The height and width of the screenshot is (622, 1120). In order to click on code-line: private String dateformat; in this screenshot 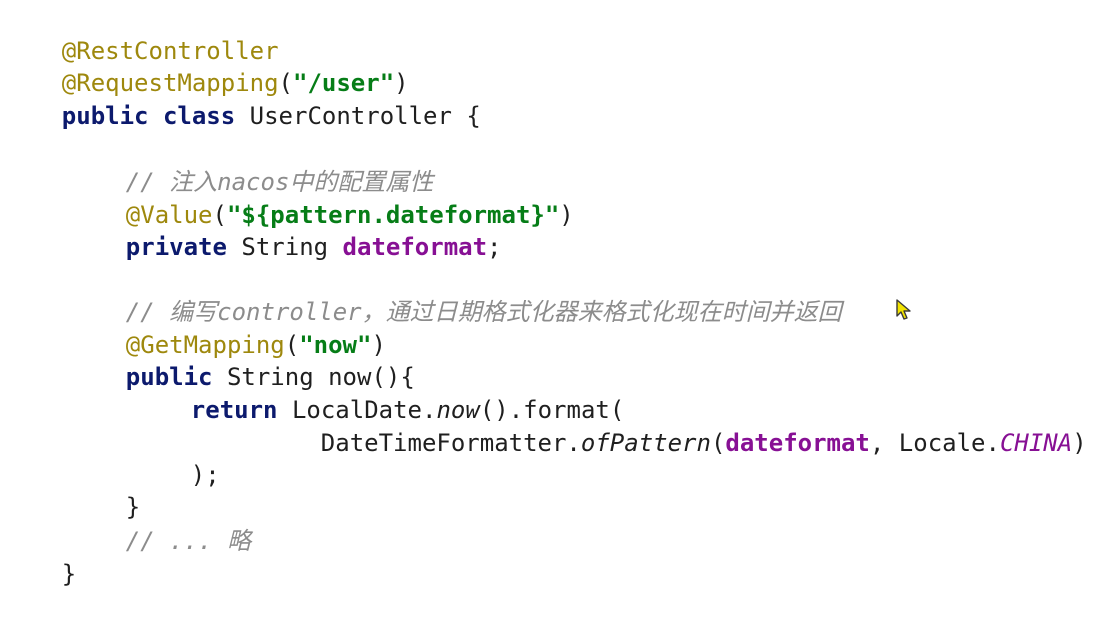, I will do `click(253, 230)`.